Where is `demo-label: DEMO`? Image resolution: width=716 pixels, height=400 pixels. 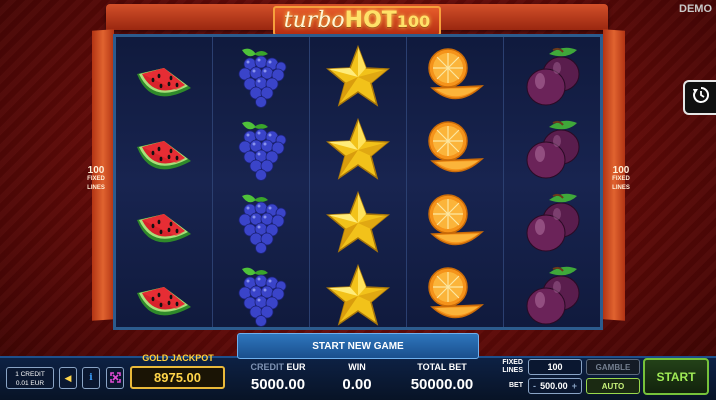
demo-label: DEMO is located at coordinates (695, 9).